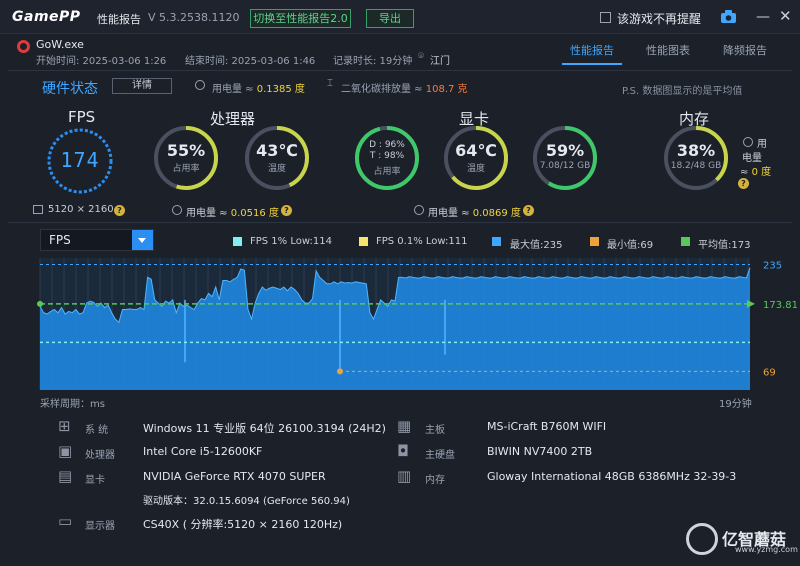 The image size is (800, 566). What do you see at coordinates (237, 241) in the screenshot?
I see `legend-swatch-1pct-low` at bounding box center [237, 241].